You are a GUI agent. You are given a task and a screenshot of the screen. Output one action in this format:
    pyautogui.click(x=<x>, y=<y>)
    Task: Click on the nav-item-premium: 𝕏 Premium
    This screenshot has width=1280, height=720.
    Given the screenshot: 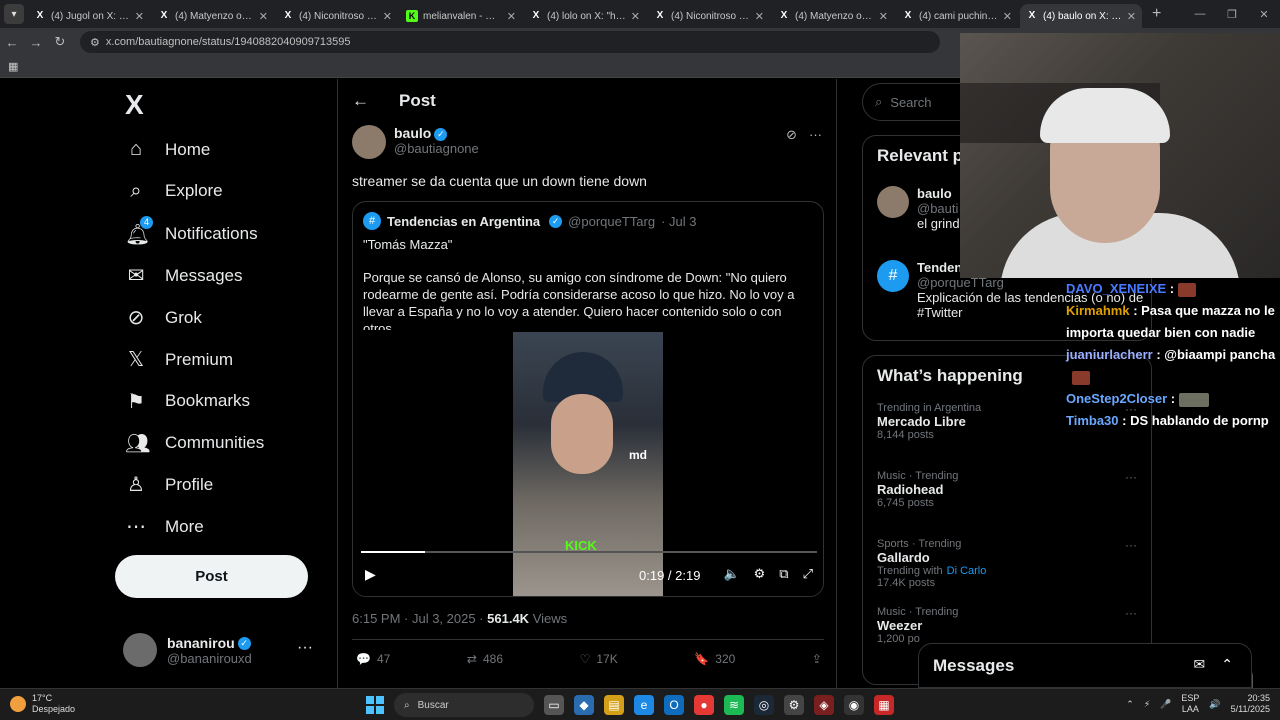 What is the action you would take?
    pyautogui.click(x=179, y=359)
    